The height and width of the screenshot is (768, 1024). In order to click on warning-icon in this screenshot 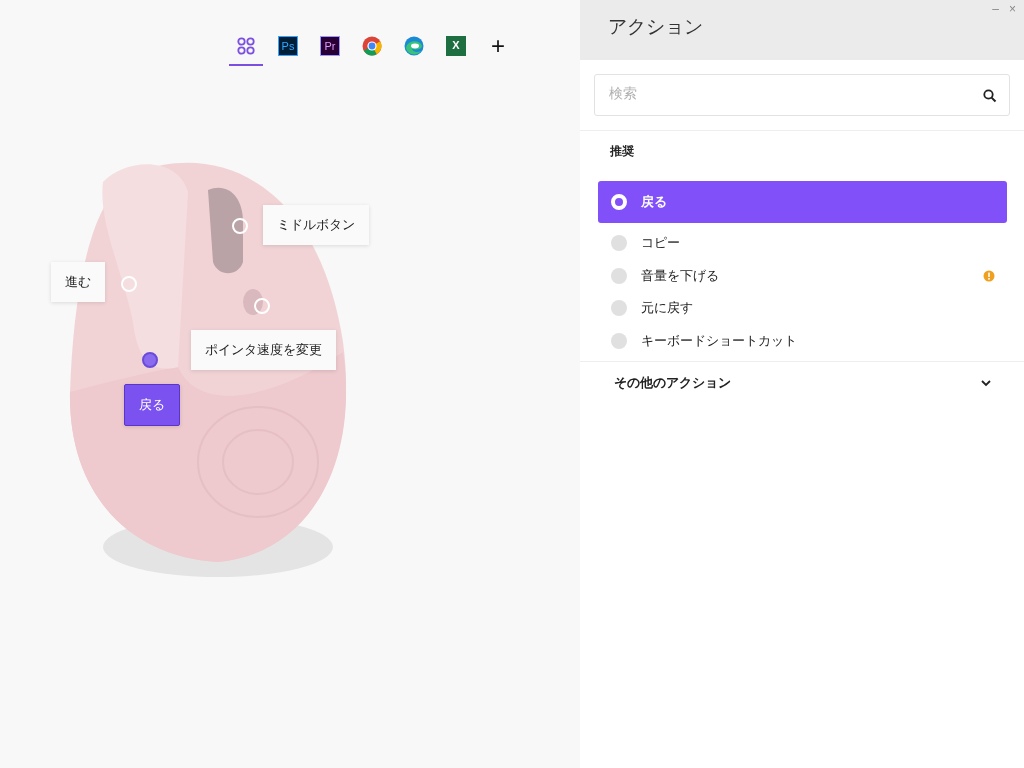, I will do `click(989, 275)`.